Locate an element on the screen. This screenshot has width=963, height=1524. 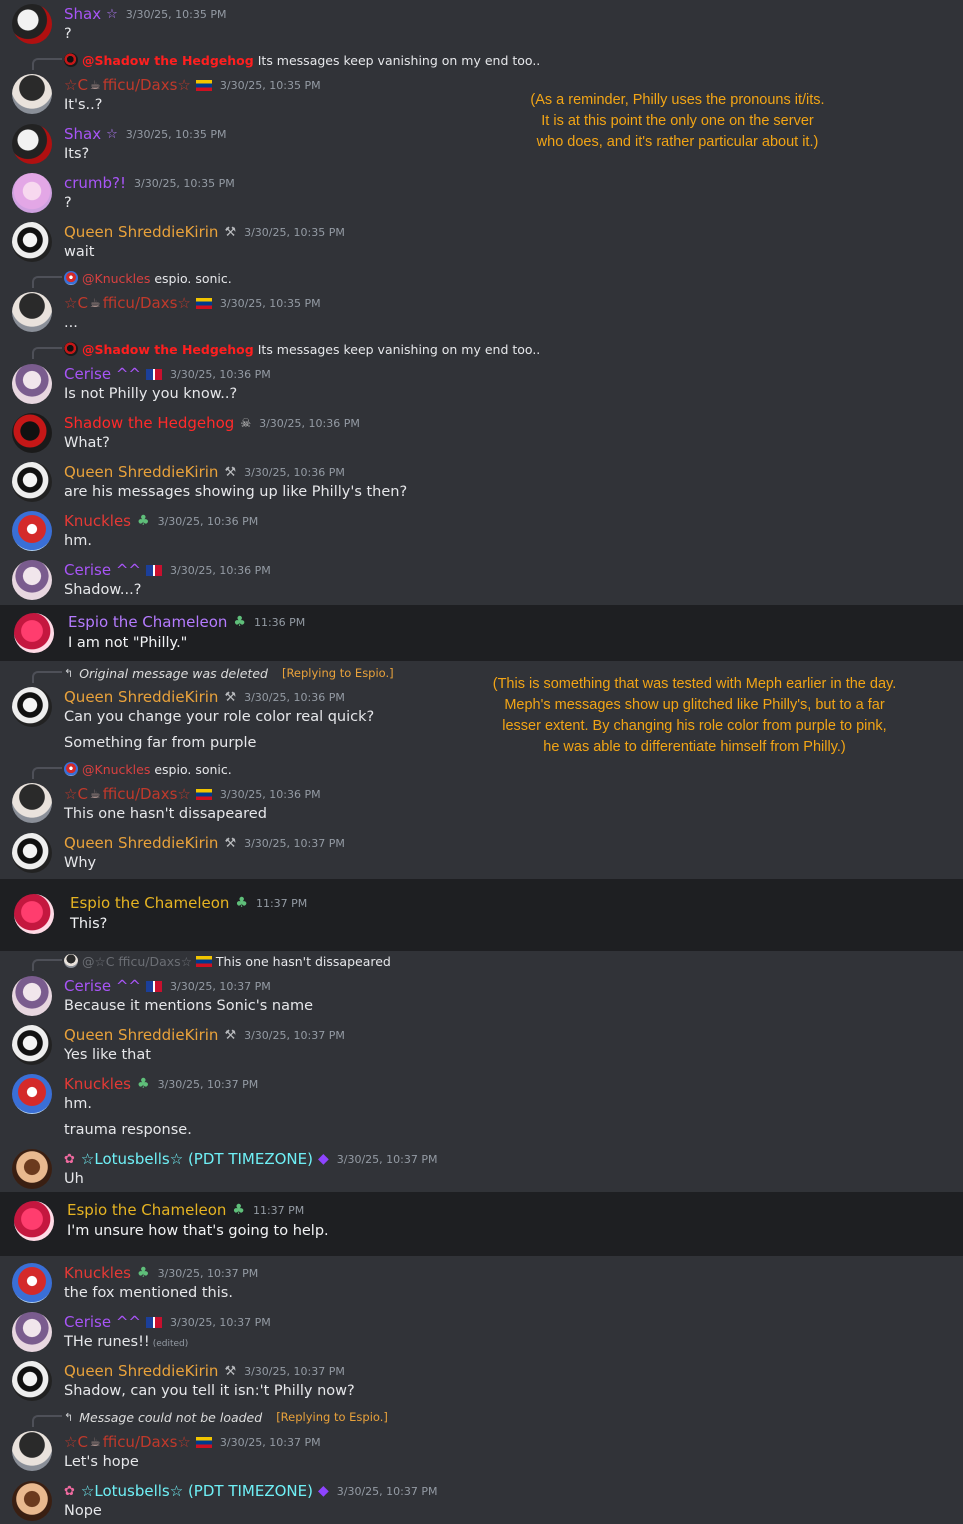
author-name: Shadow the Hedgehog is located at coordinates (149, 423).